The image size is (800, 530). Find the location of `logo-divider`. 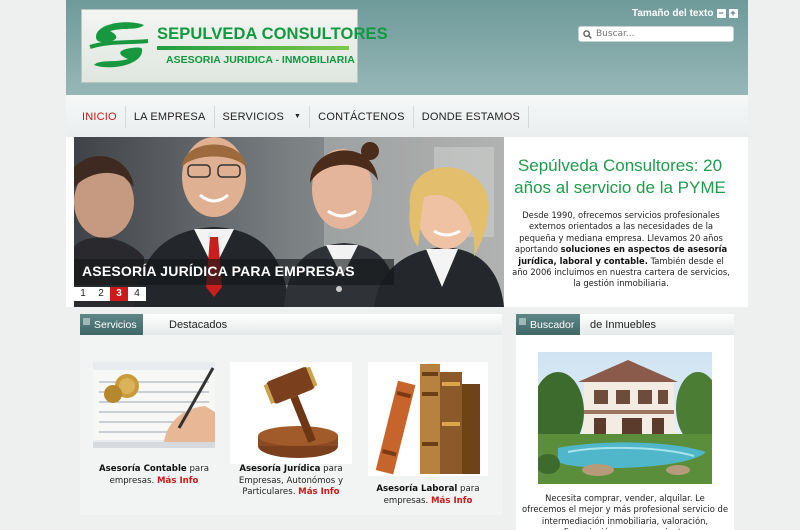

logo-divider is located at coordinates (253, 48).